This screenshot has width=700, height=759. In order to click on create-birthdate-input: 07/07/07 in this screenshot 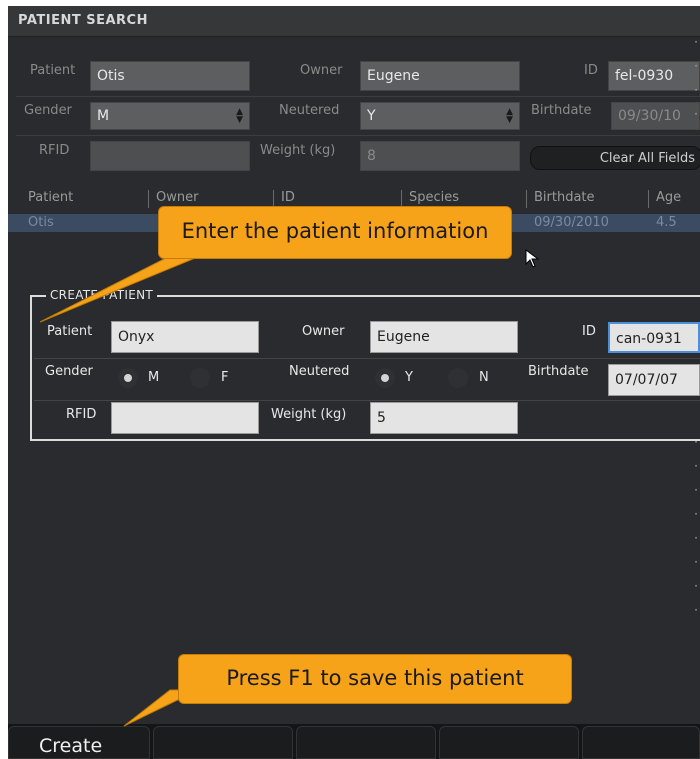, I will do `click(654, 380)`.